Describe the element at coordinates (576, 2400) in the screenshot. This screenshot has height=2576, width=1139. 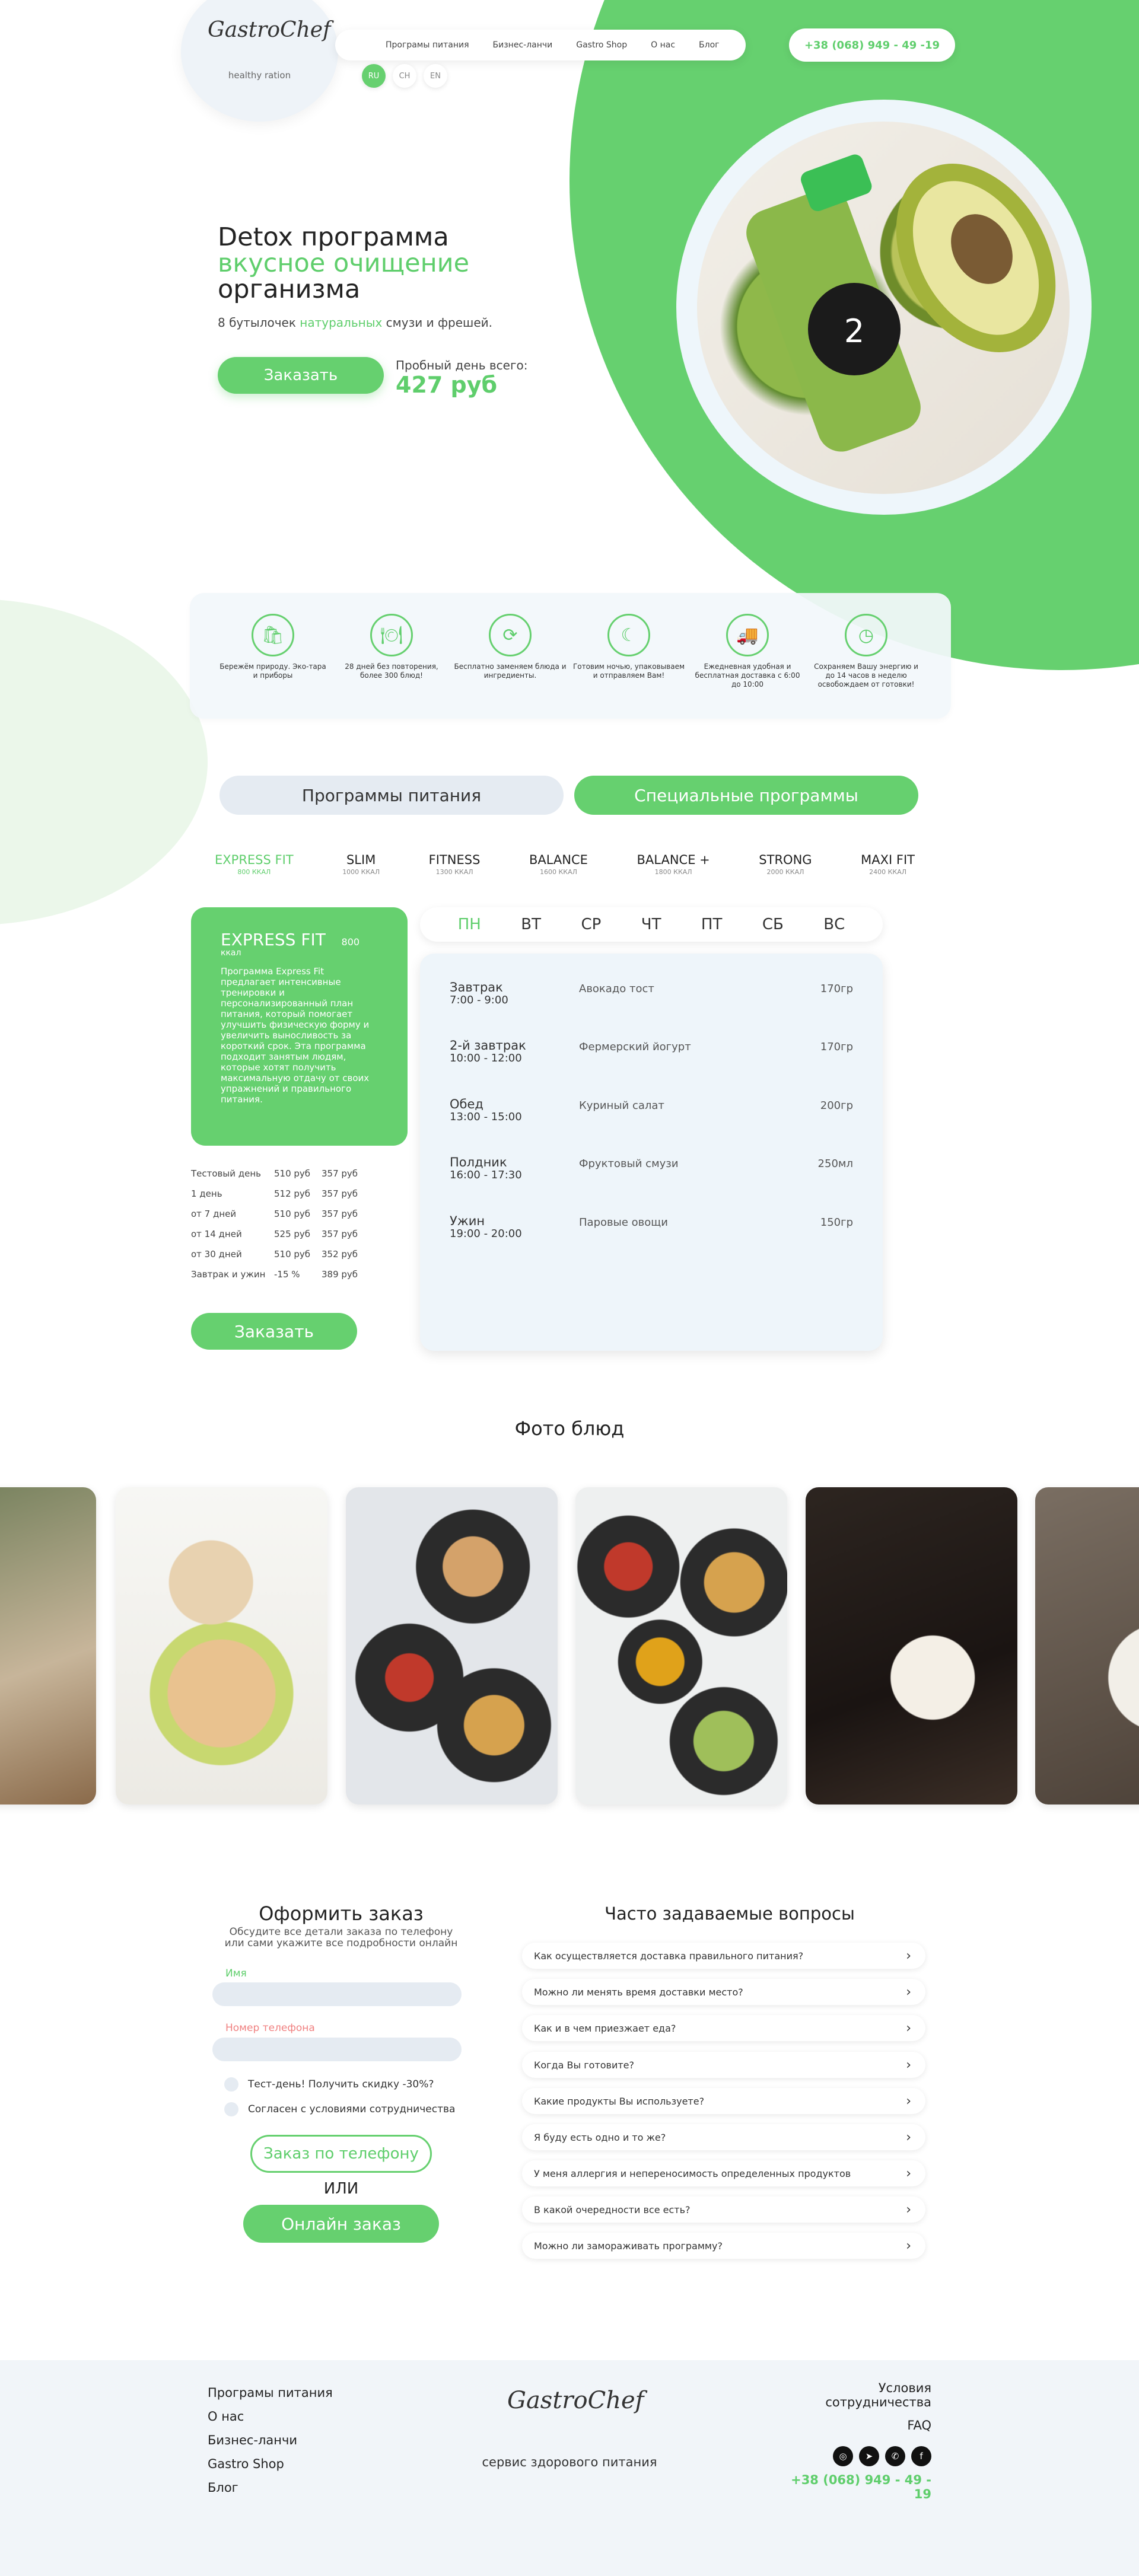
I see `footer-logo: GastroChef` at that location.